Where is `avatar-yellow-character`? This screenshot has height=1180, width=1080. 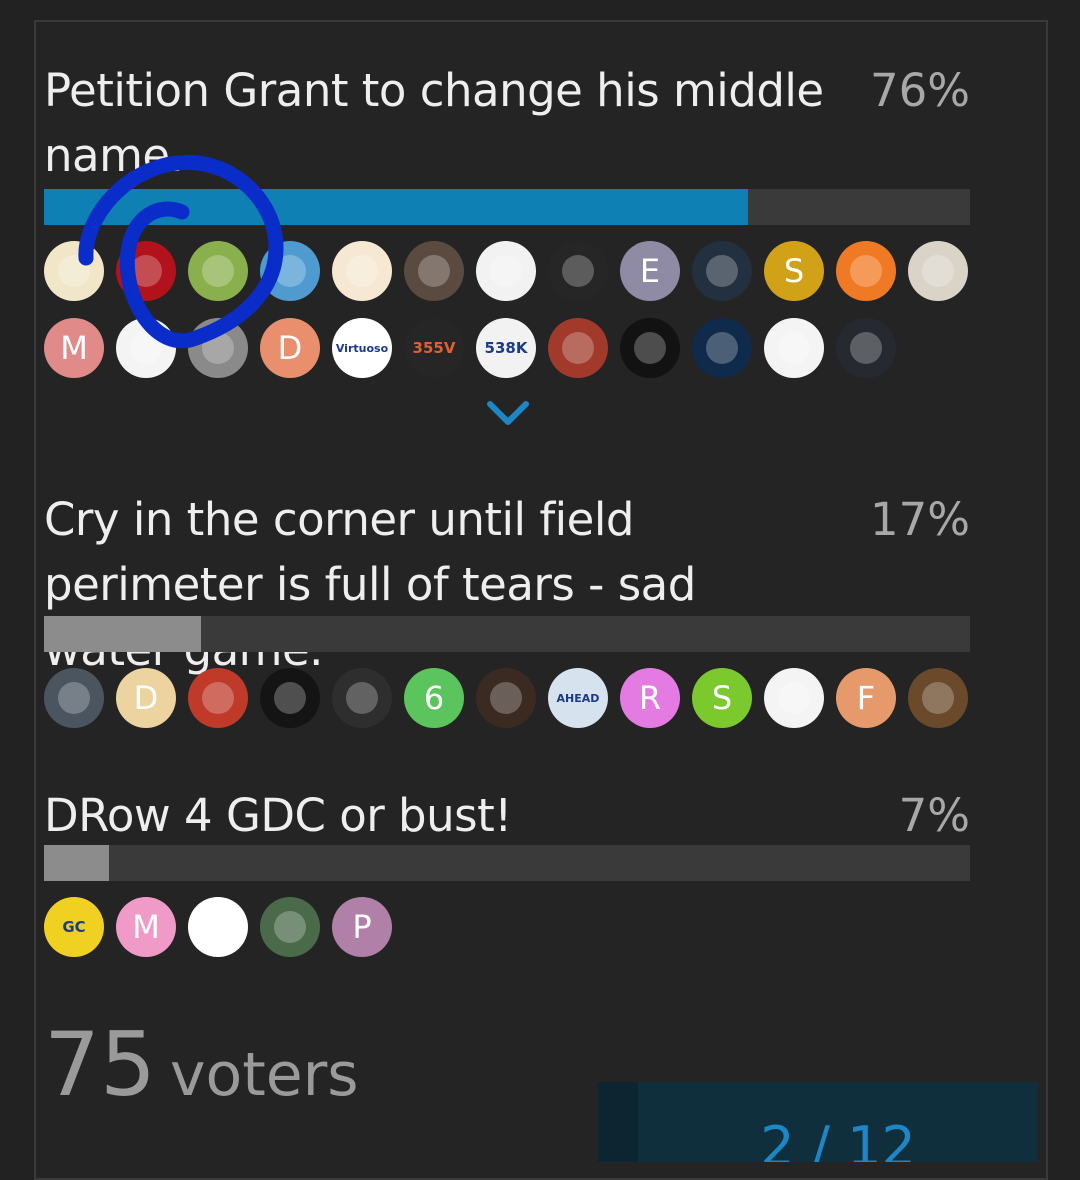
avatar-yellow-character is located at coordinates (74, 271).